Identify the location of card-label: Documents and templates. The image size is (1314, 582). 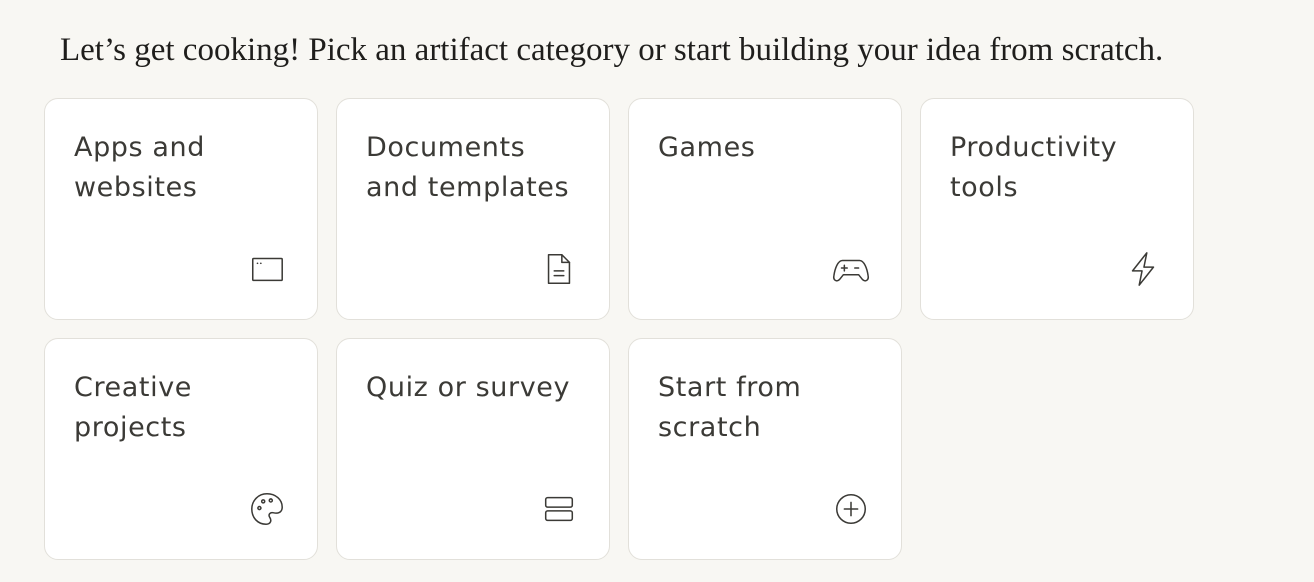
(468, 167).